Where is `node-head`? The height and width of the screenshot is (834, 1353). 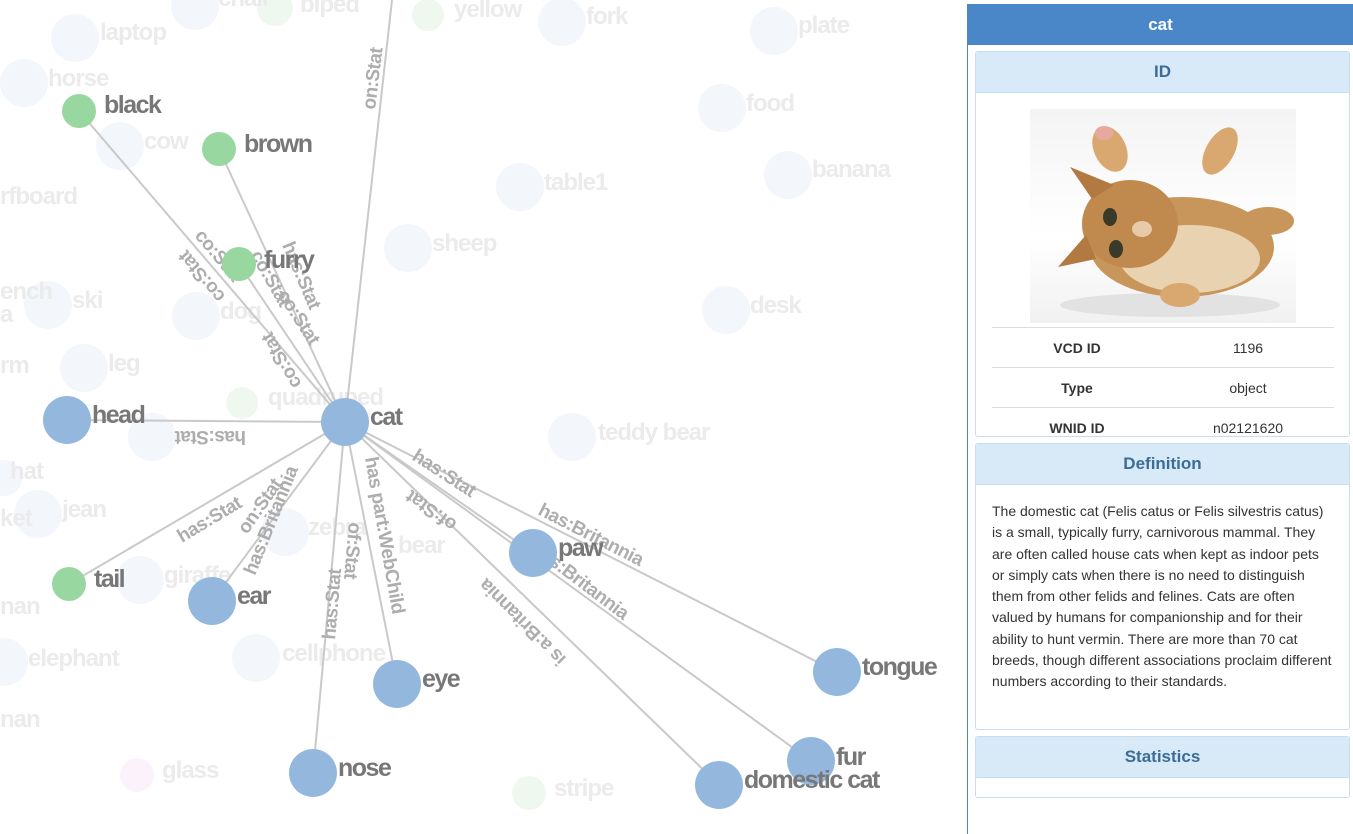
node-head is located at coordinates (67, 420).